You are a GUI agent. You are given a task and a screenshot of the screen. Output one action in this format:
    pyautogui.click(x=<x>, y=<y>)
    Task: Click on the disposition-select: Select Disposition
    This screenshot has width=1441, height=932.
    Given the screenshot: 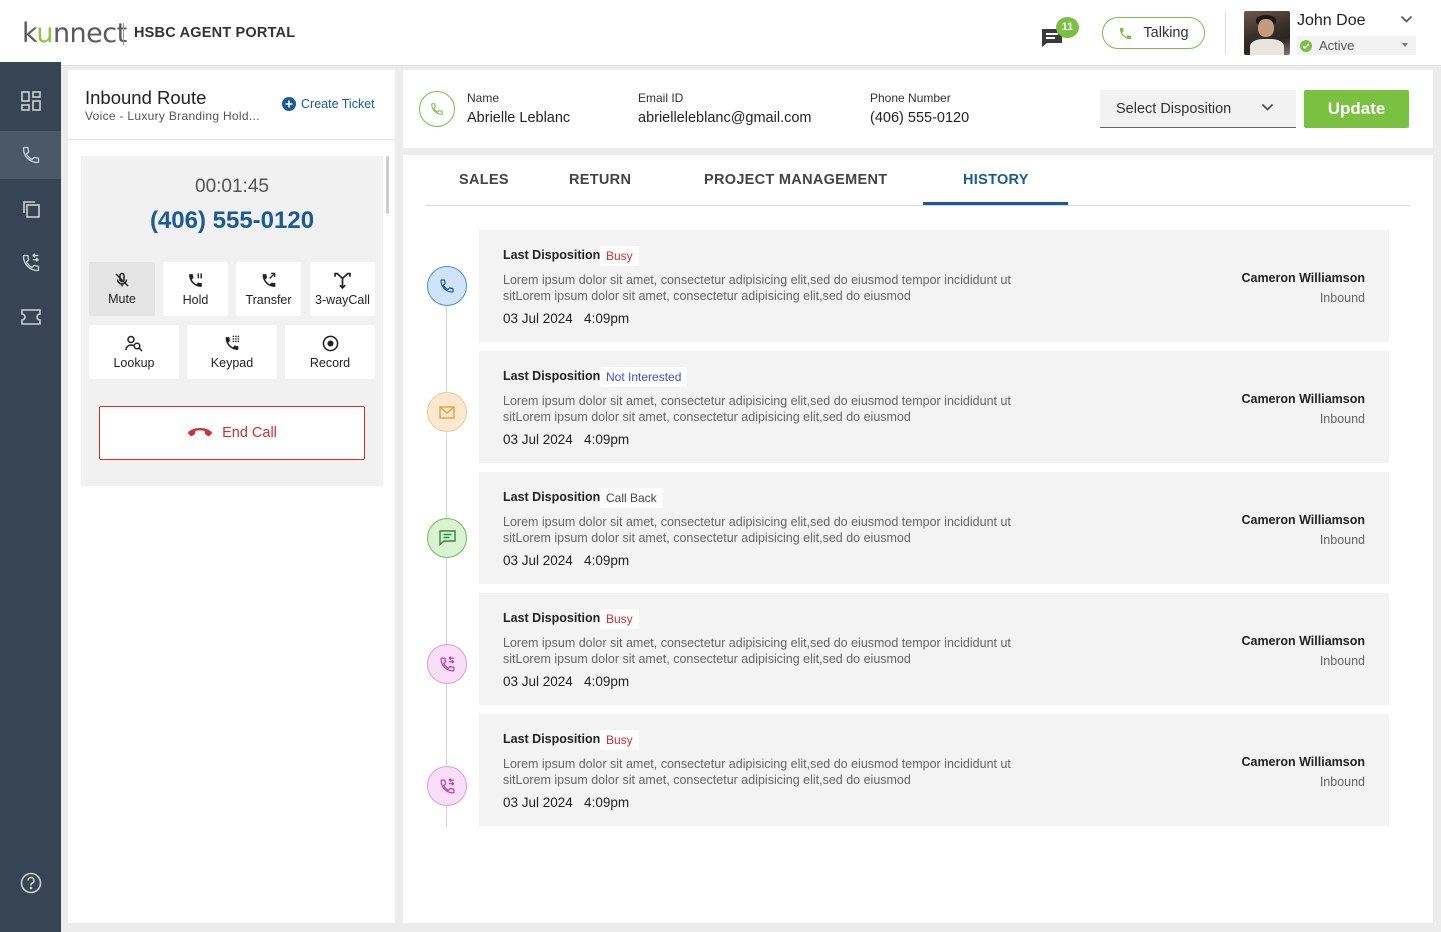 What is the action you would take?
    pyautogui.click(x=1198, y=109)
    